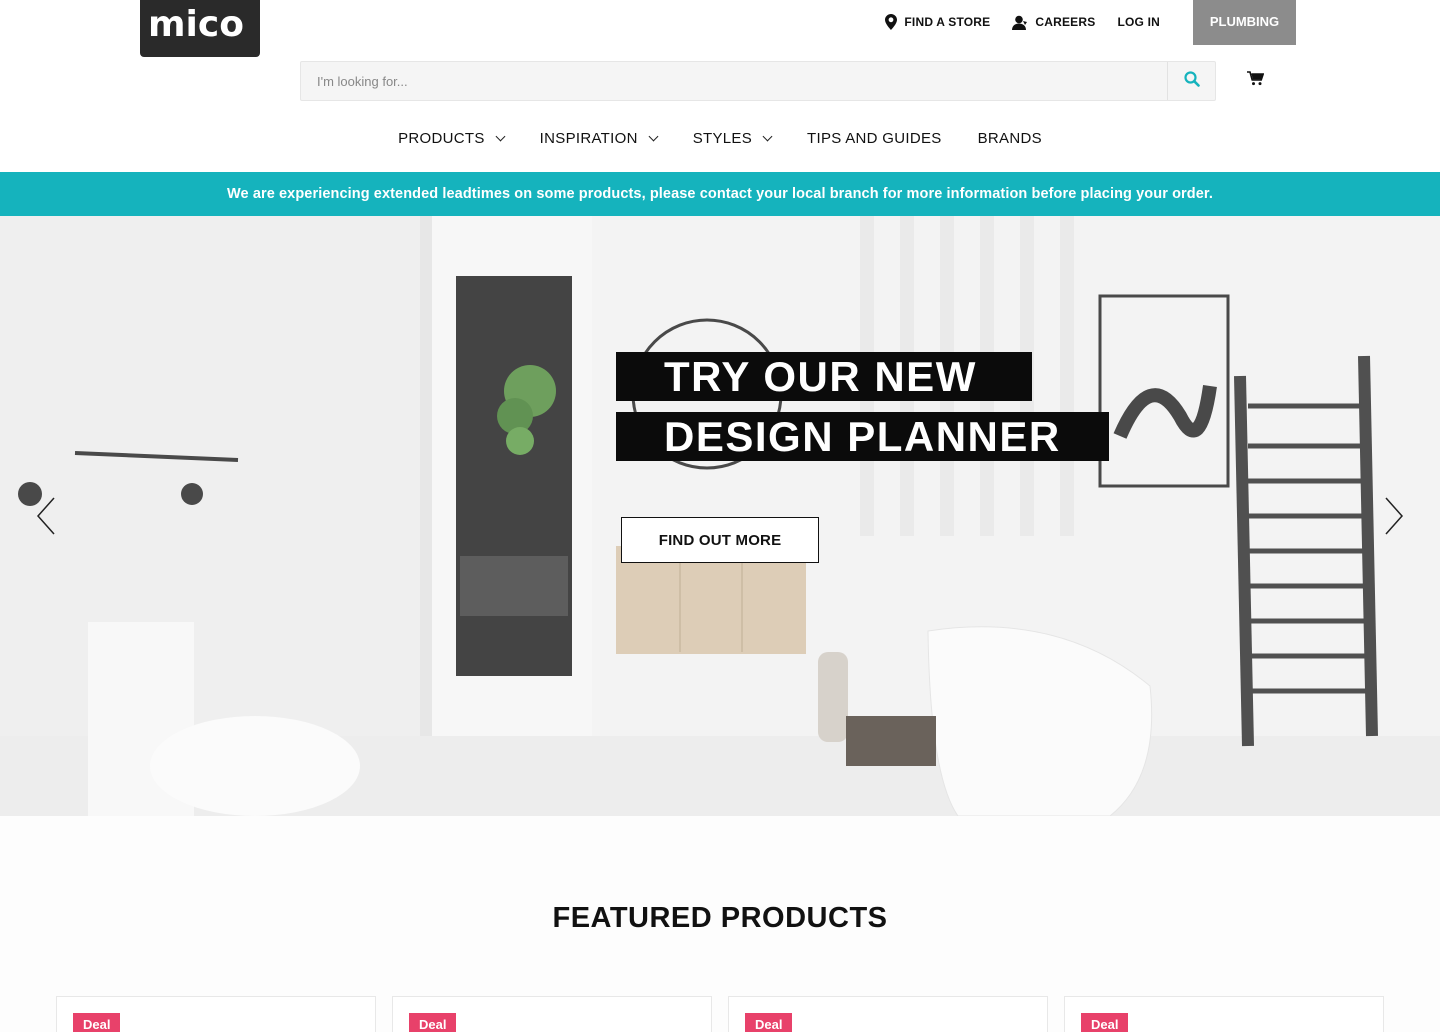 Image resolution: width=1440 pixels, height=1032 pixels. I want to click on person-icon, so click(1020, 22).